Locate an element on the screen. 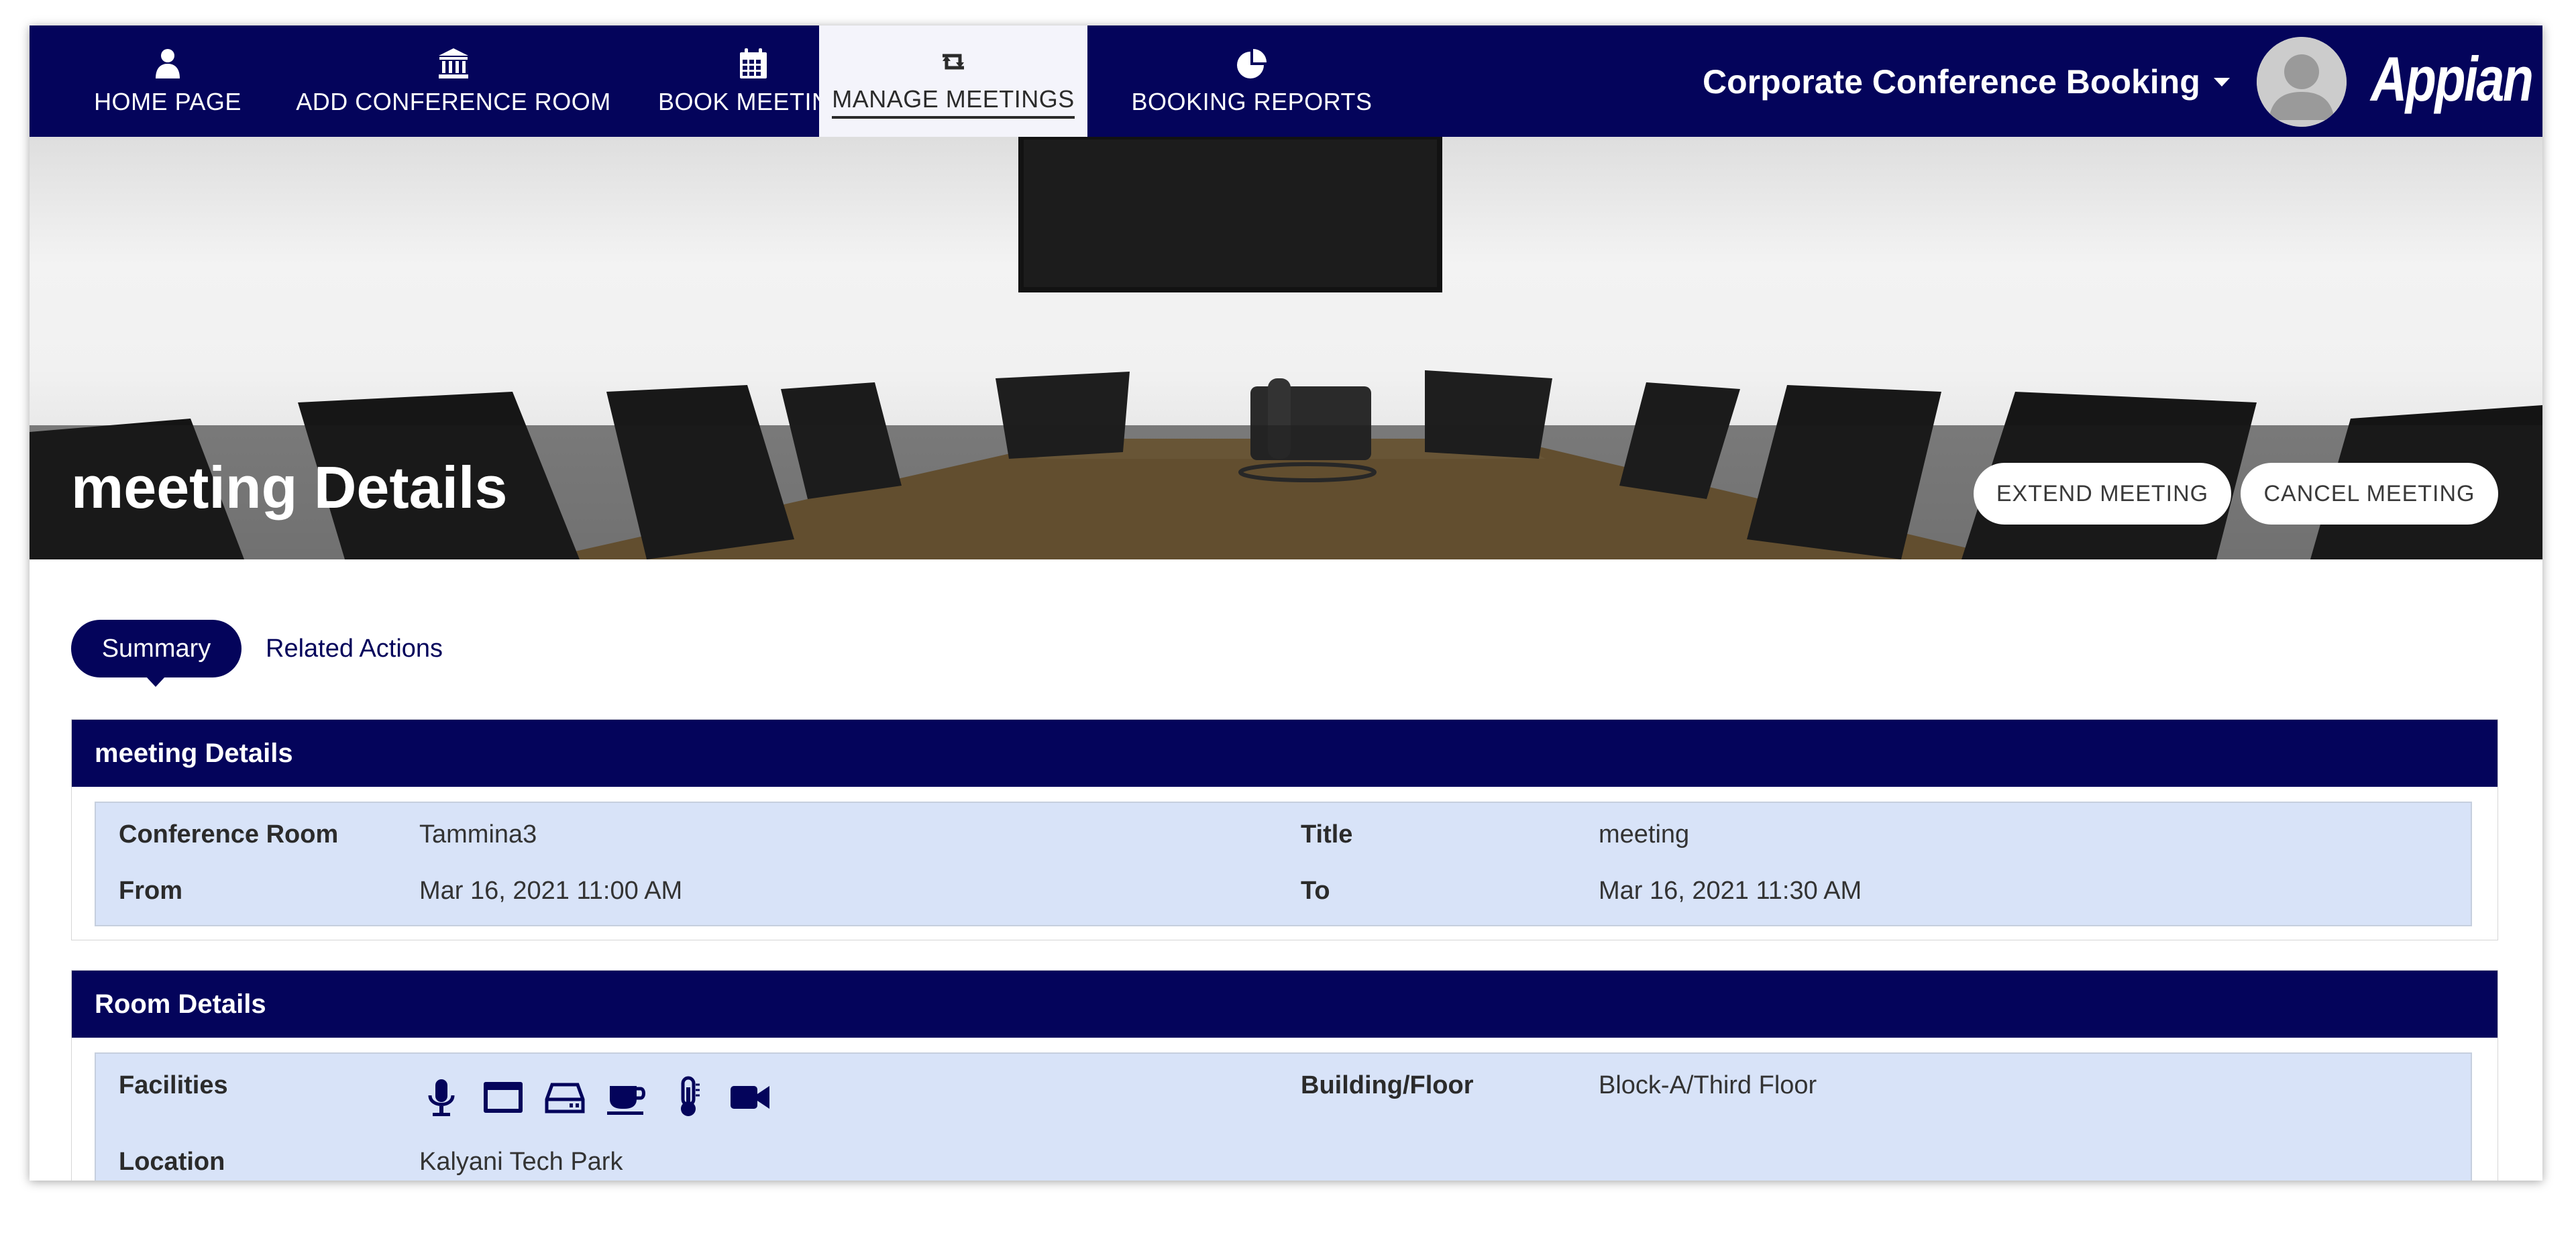 The image size is (2576, 1253). user-icon is located at coordinates (168, 63).